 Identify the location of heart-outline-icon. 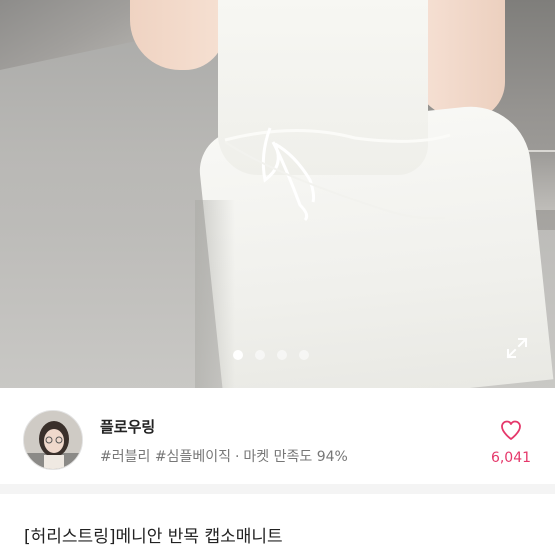
(511, 430).